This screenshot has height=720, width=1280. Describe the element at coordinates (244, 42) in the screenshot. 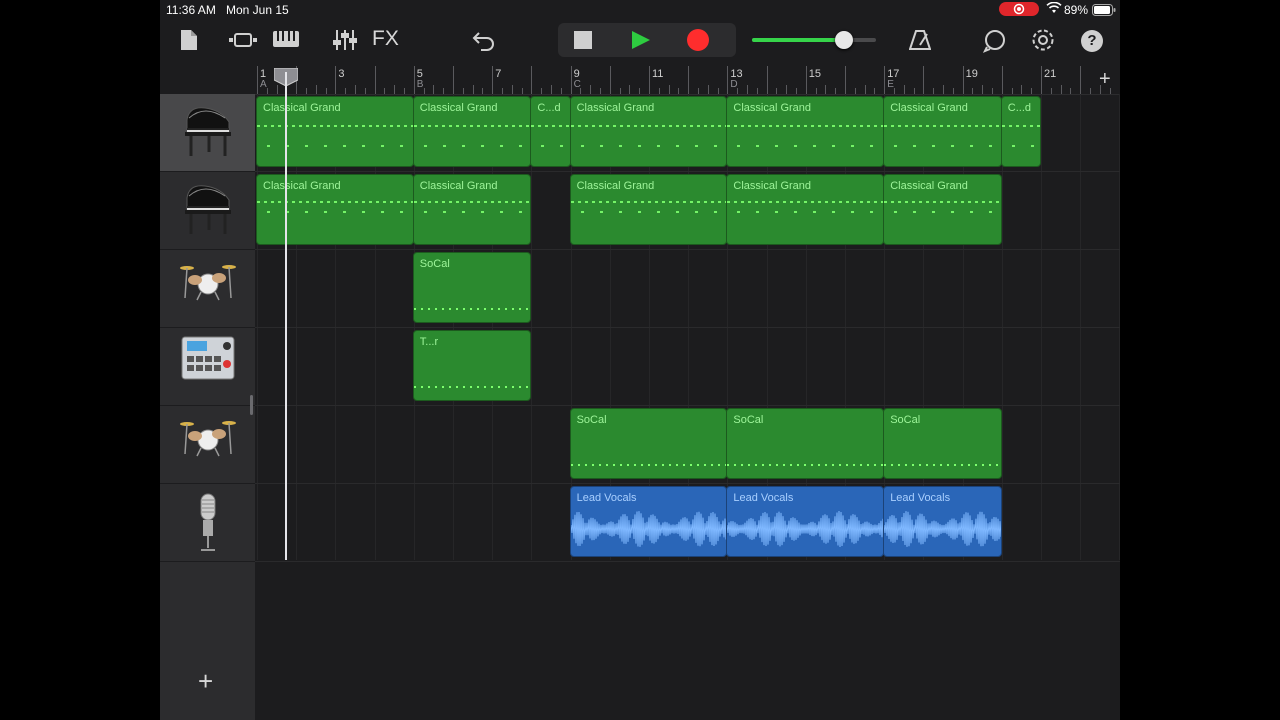

I see `track-view-icon` at that location.